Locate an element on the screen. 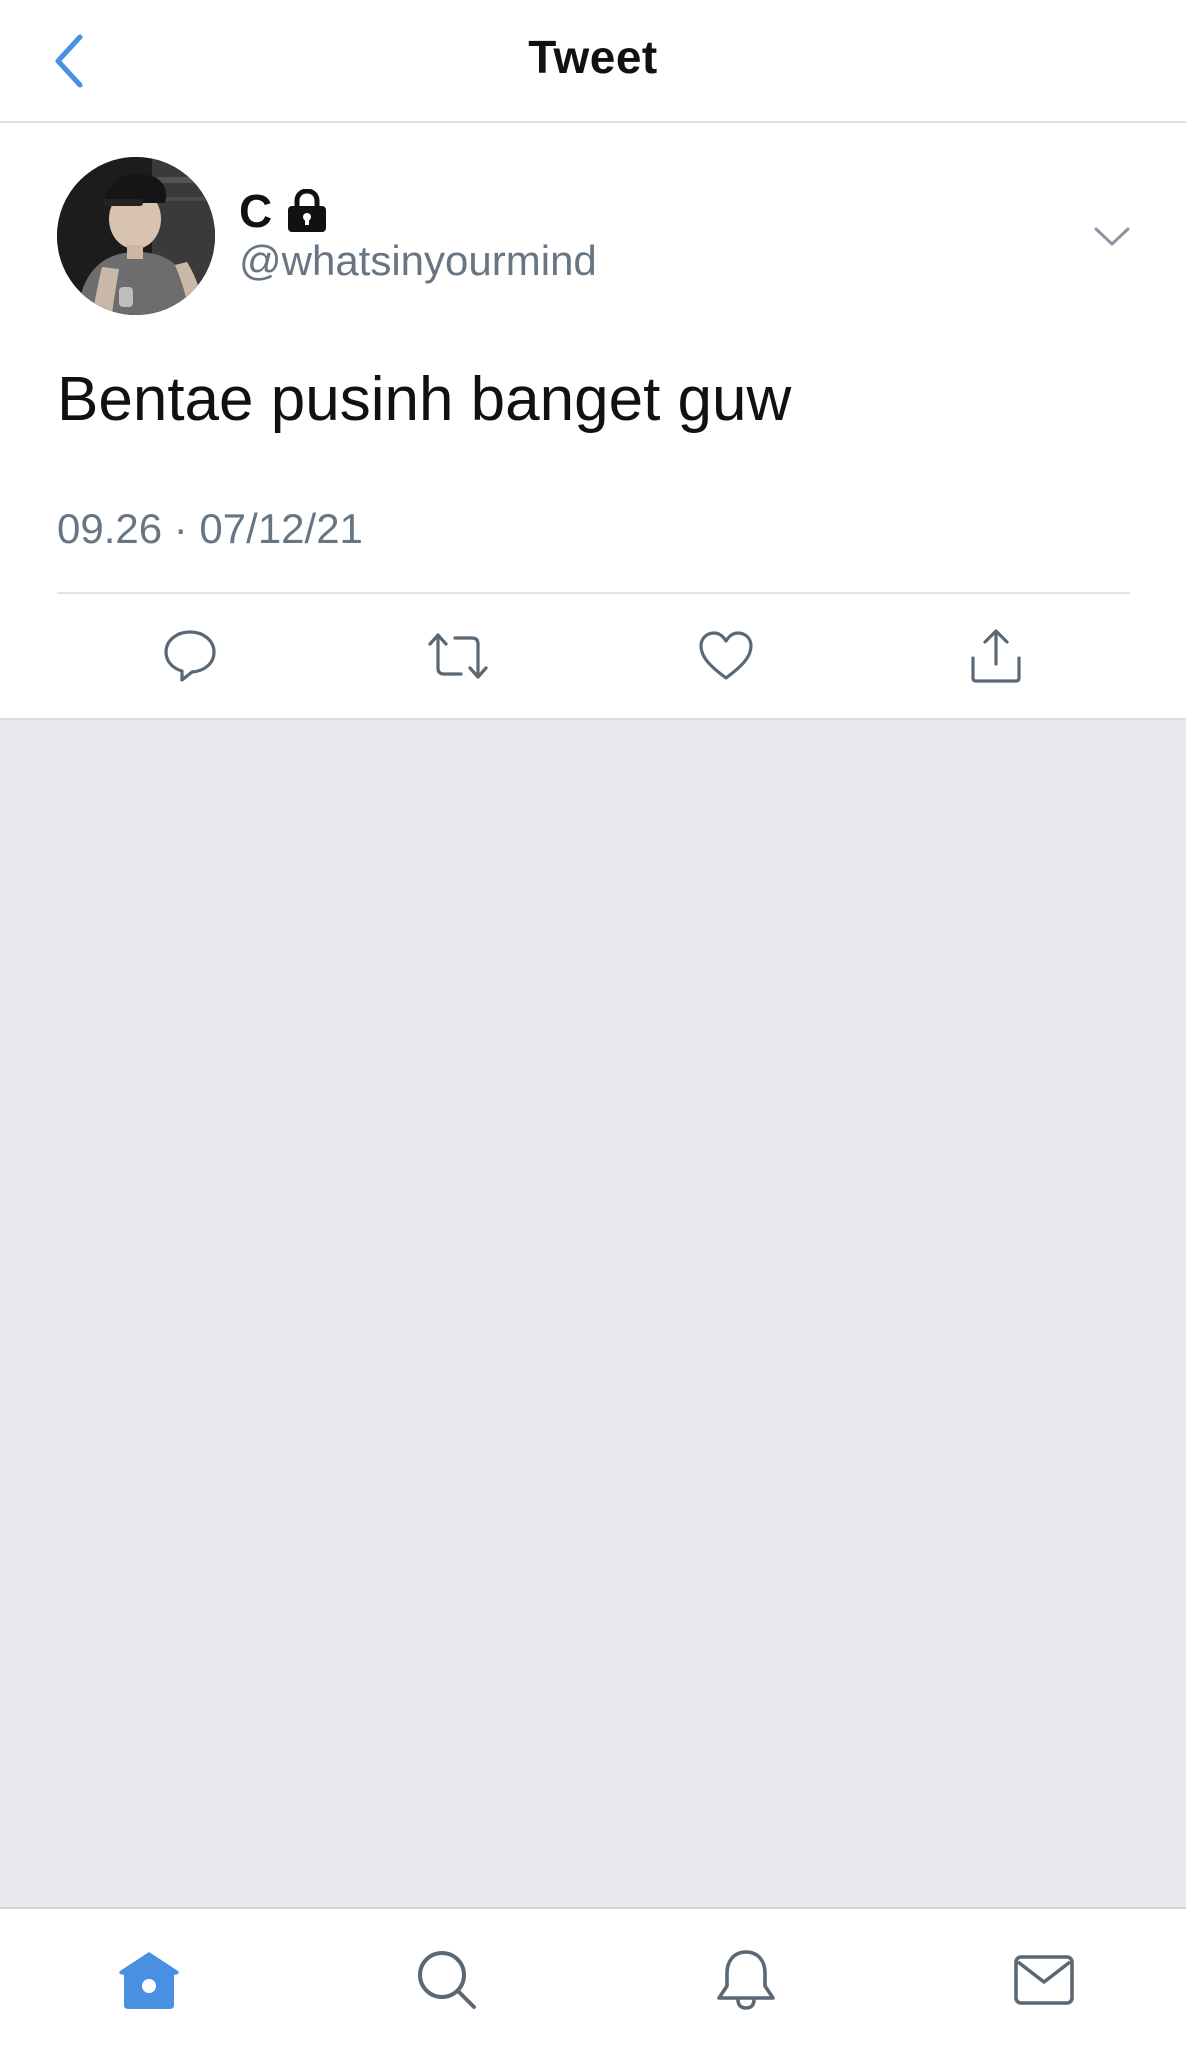 Image resolution: width=1186 pixels, height=2048 pixels. heart-icon is located at coordinates (726, 656).